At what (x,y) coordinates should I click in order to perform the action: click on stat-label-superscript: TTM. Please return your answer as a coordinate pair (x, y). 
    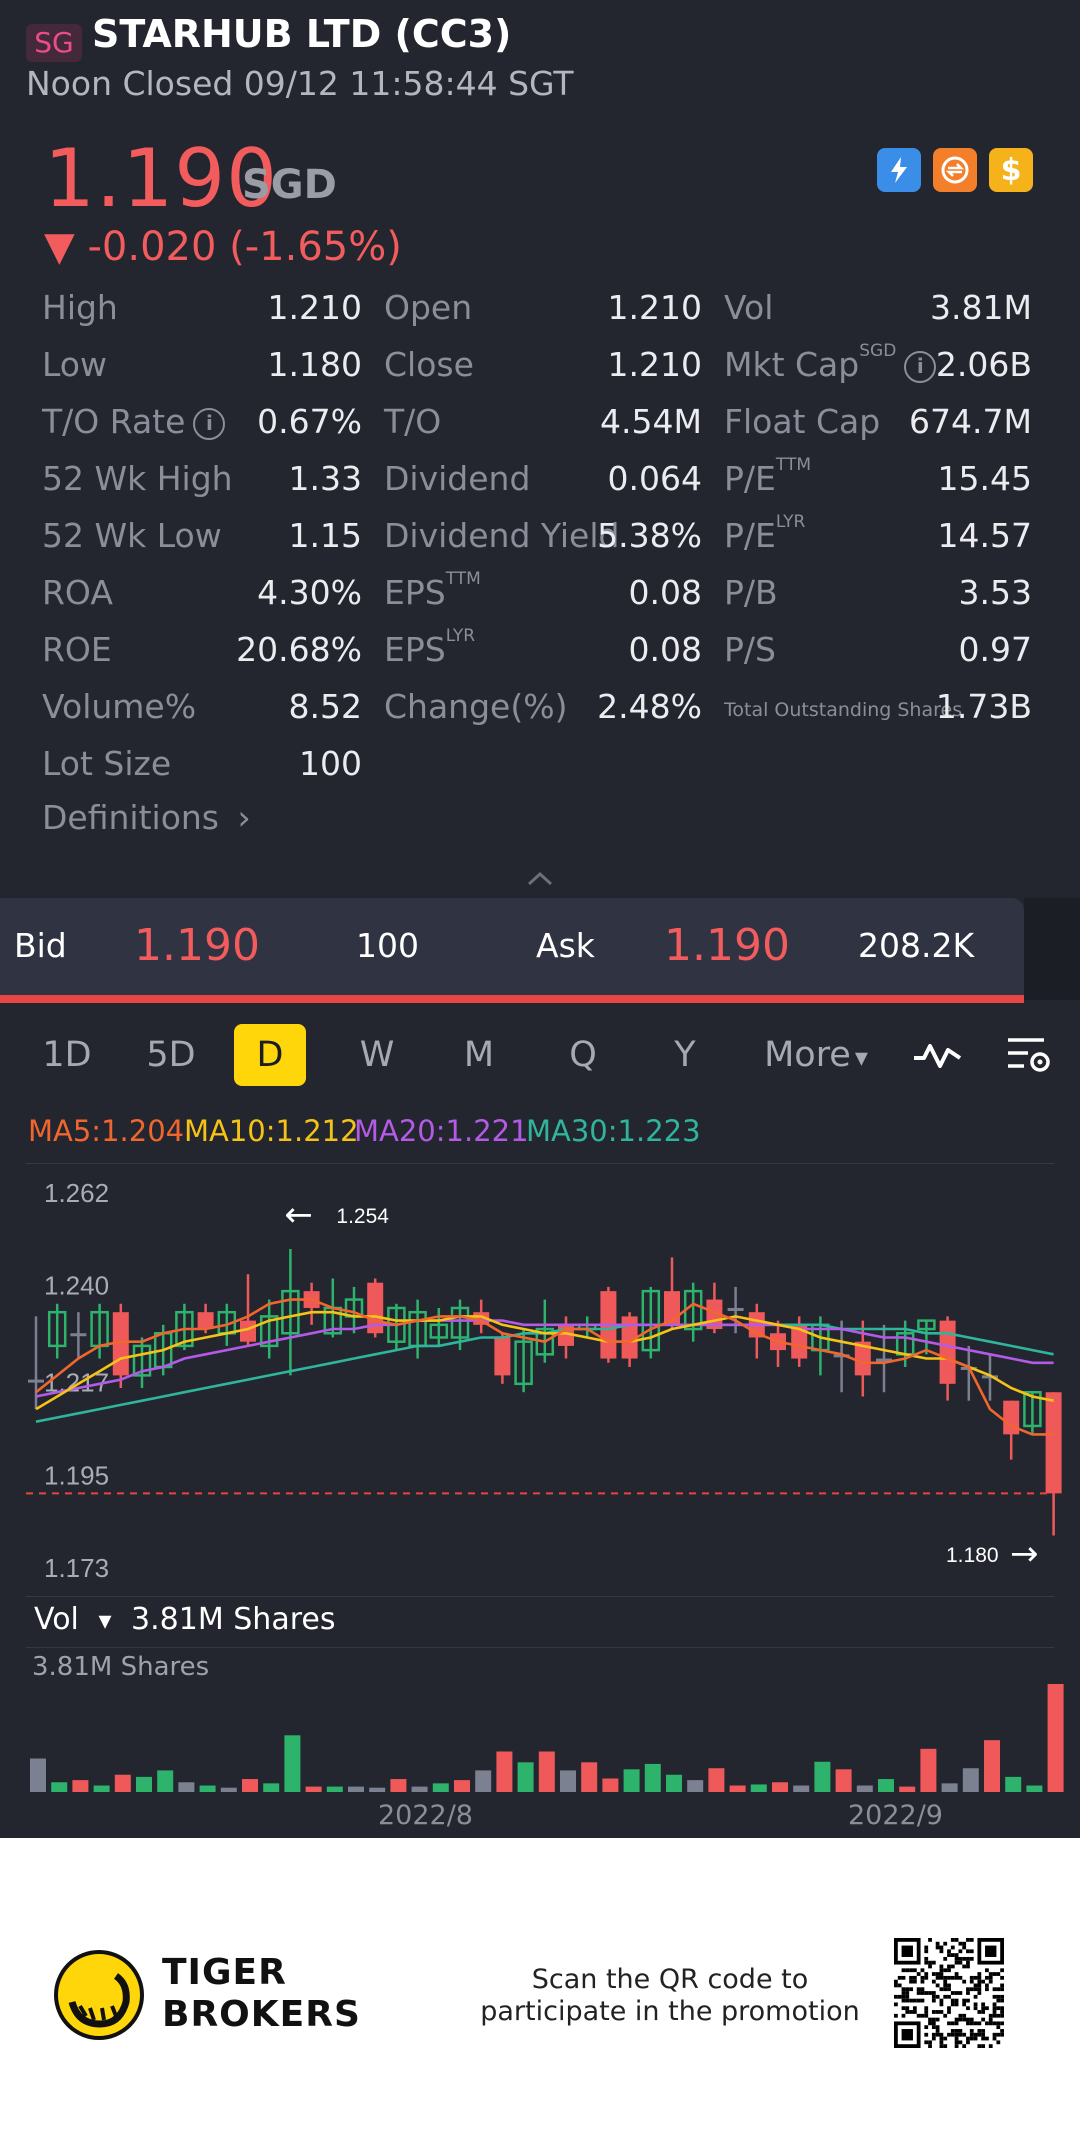
    Looking at the image, I should click on (793, 465).